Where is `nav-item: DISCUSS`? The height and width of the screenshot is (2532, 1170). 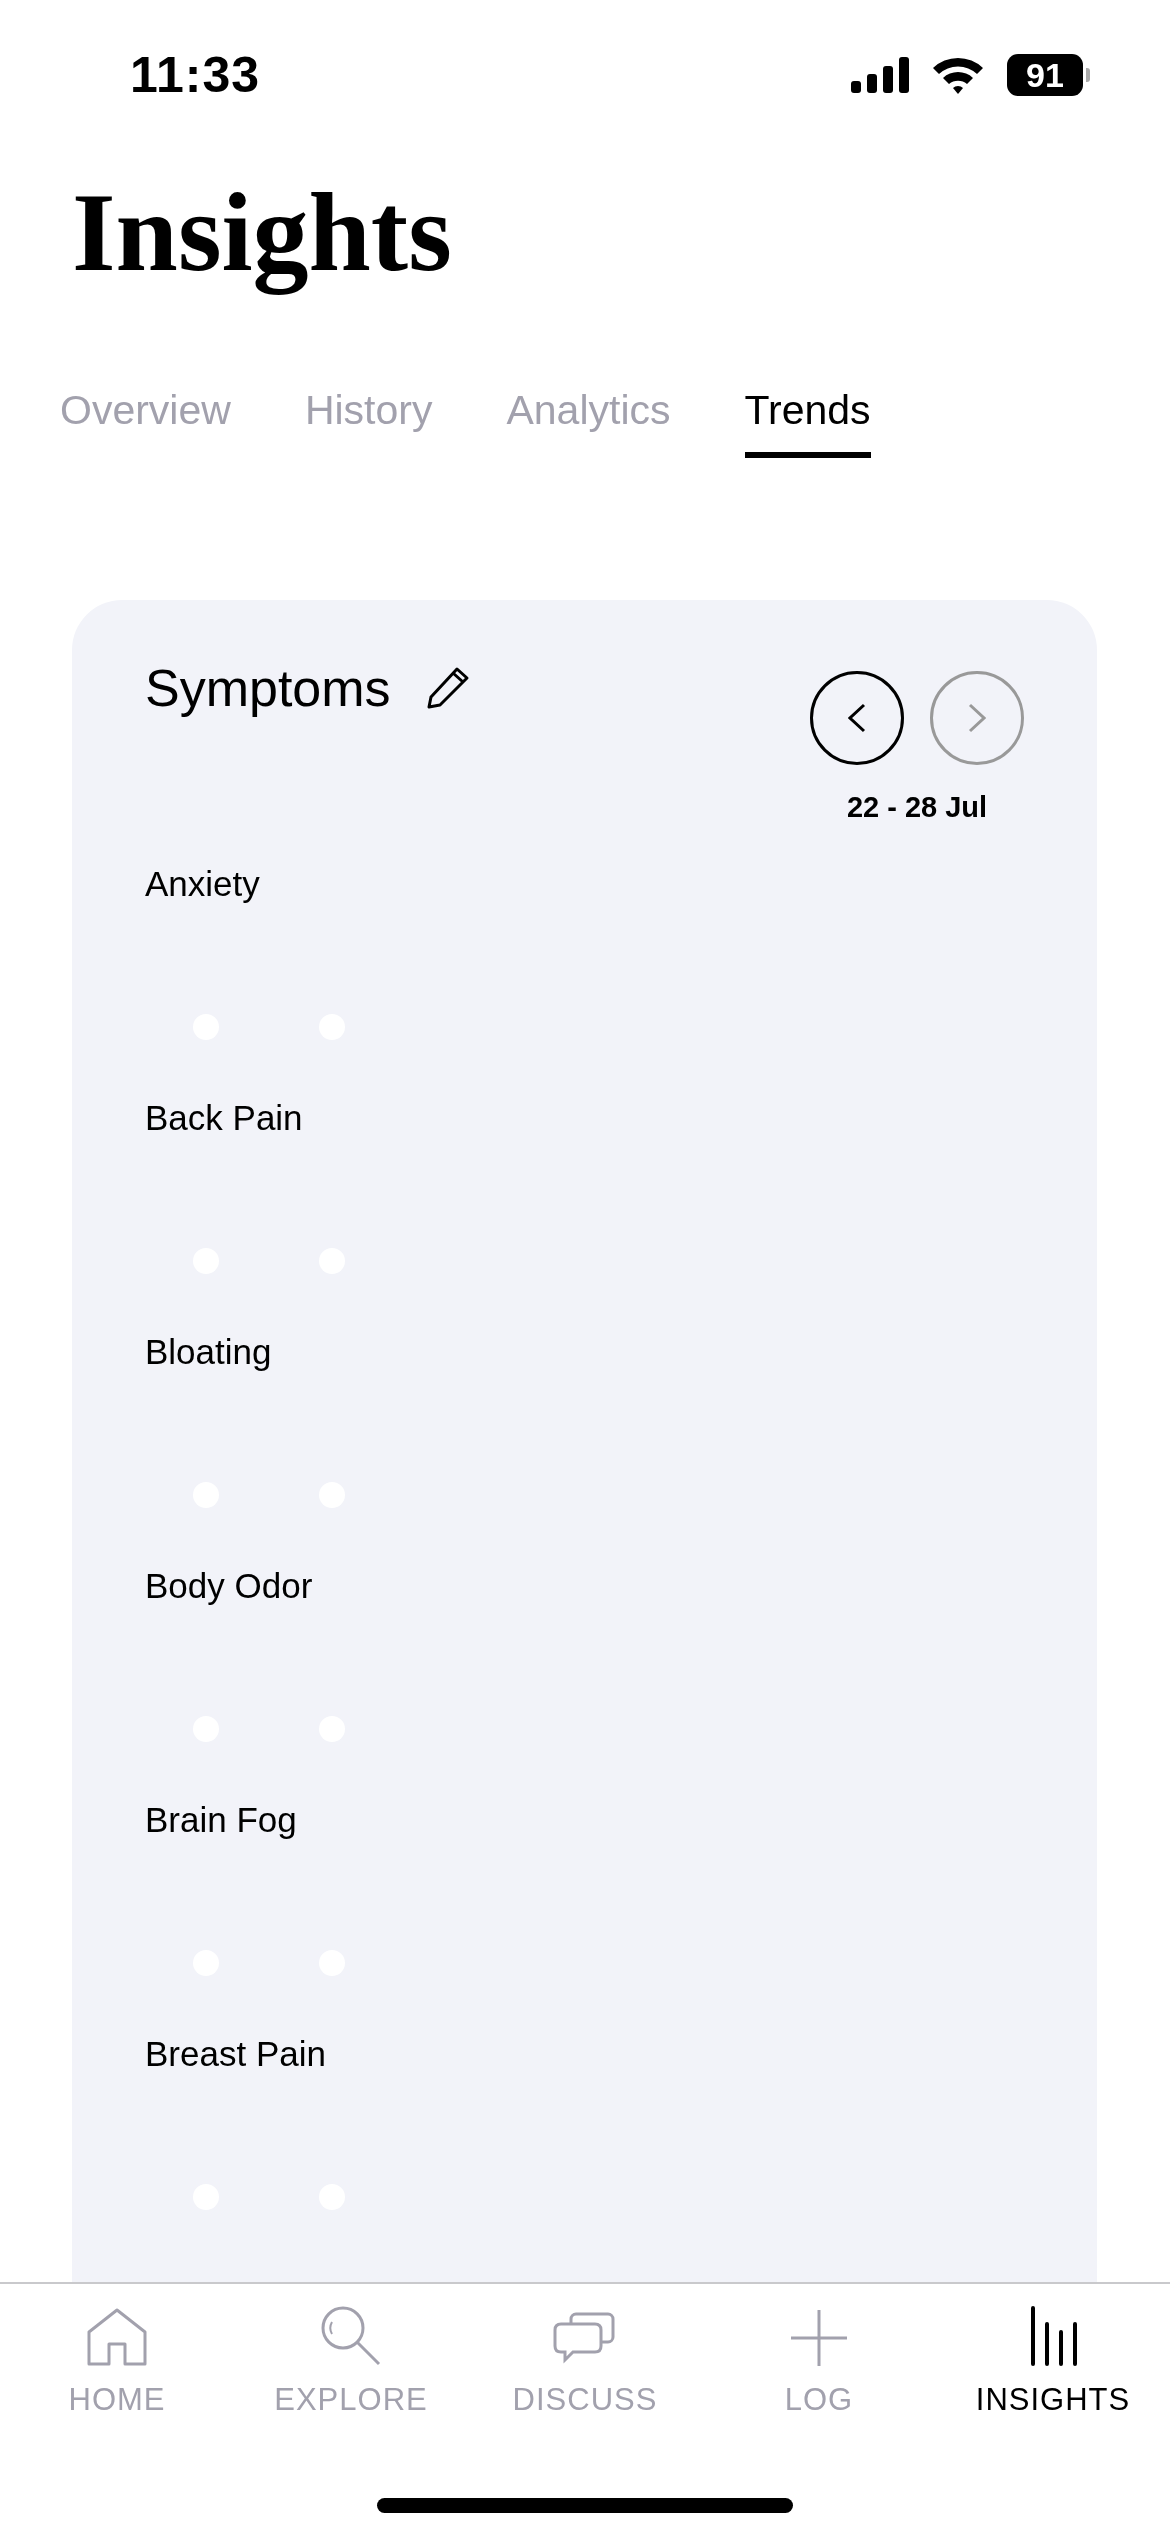 nav-item: DISCUSS is located at coordinates (585, 2361).